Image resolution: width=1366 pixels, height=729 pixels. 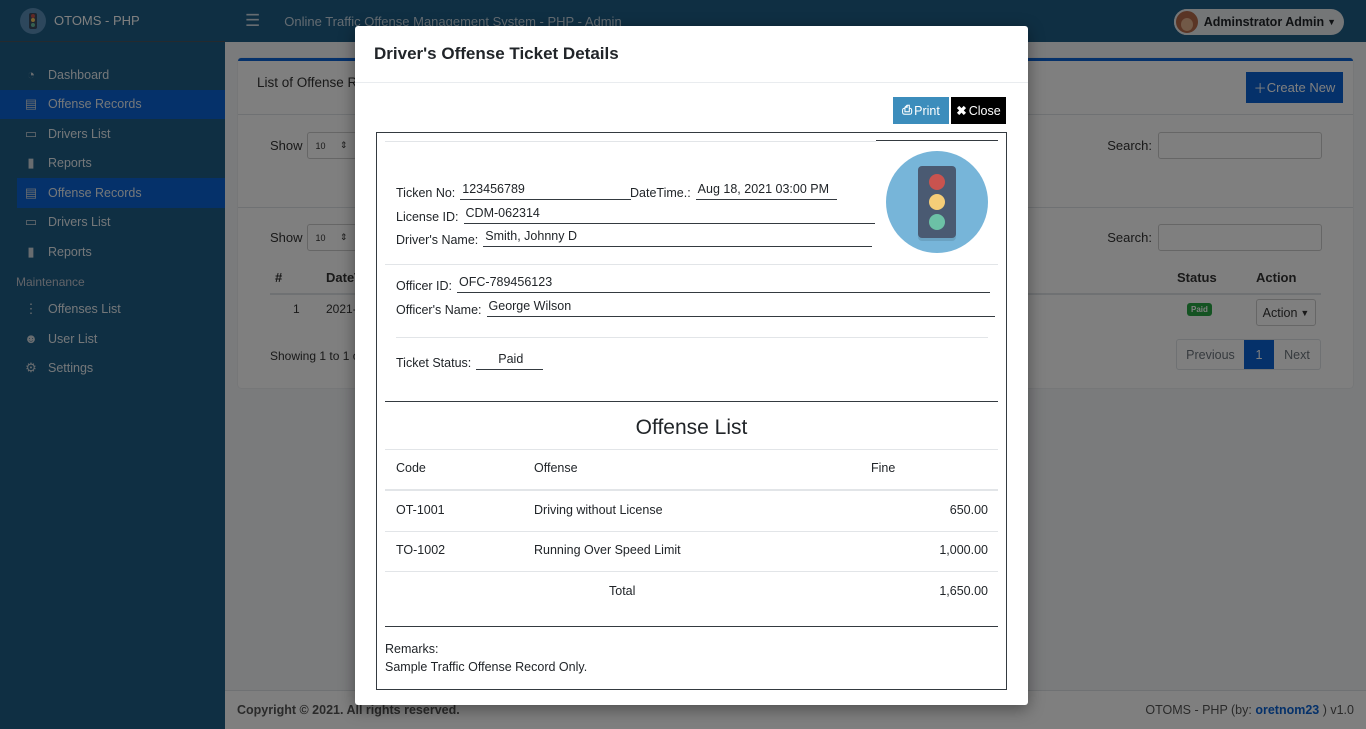 I want to click on print-label: Print, so click(x=927, y=110).